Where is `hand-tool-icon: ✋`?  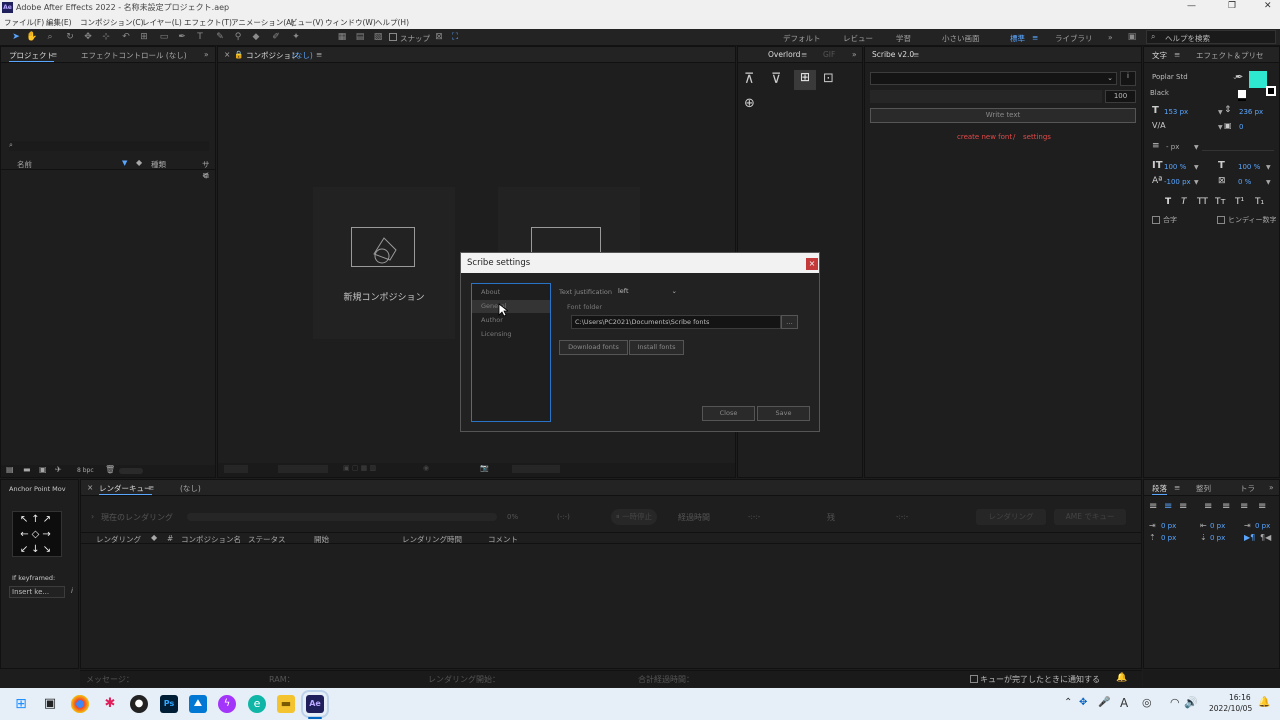
hand-tool-icon: ✋ is located at coordinates (32, 37).